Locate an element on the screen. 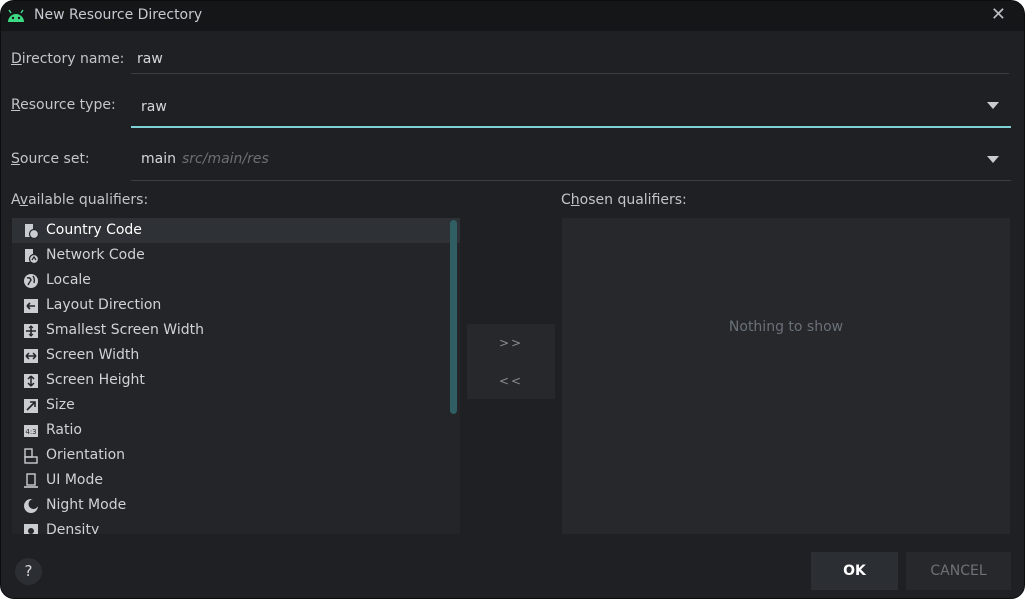 The image size is (1025, 599). directory-name-input: raw is located at coordinates (150, 59).